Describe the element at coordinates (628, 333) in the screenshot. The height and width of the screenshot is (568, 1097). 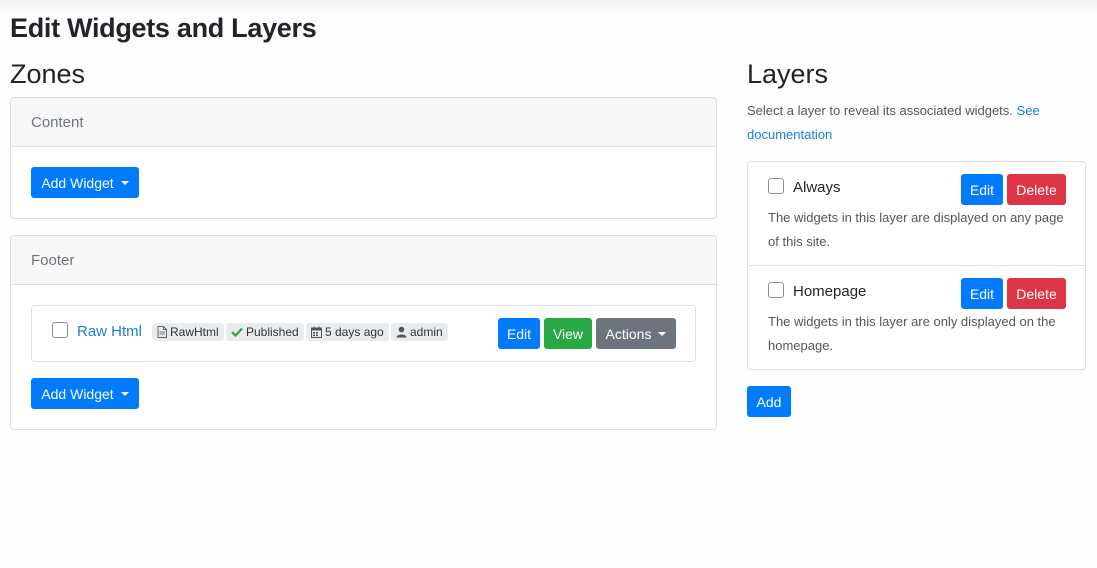
I see `actions-label: Actions` at that location.